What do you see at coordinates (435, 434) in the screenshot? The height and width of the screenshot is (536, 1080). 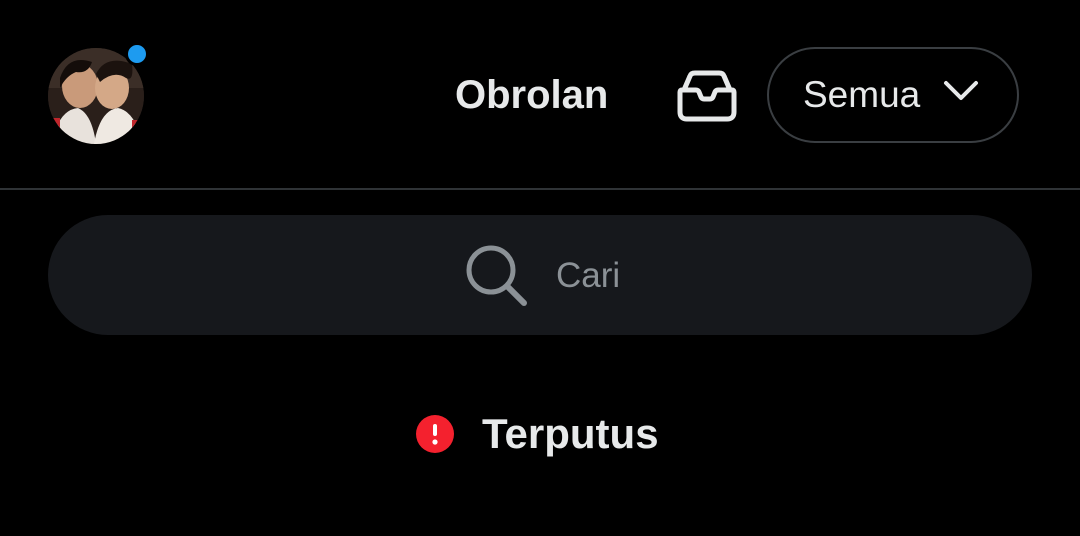 I see `alert-icon` at bounding box center [435, 434].